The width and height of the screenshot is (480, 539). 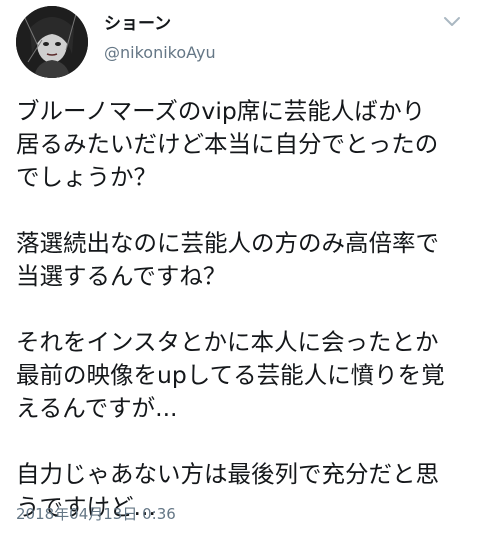 What do you see at coordinates (160, 24) in the screenshot?
I see `display-name: ショーン` at bounding box center [160, 24].